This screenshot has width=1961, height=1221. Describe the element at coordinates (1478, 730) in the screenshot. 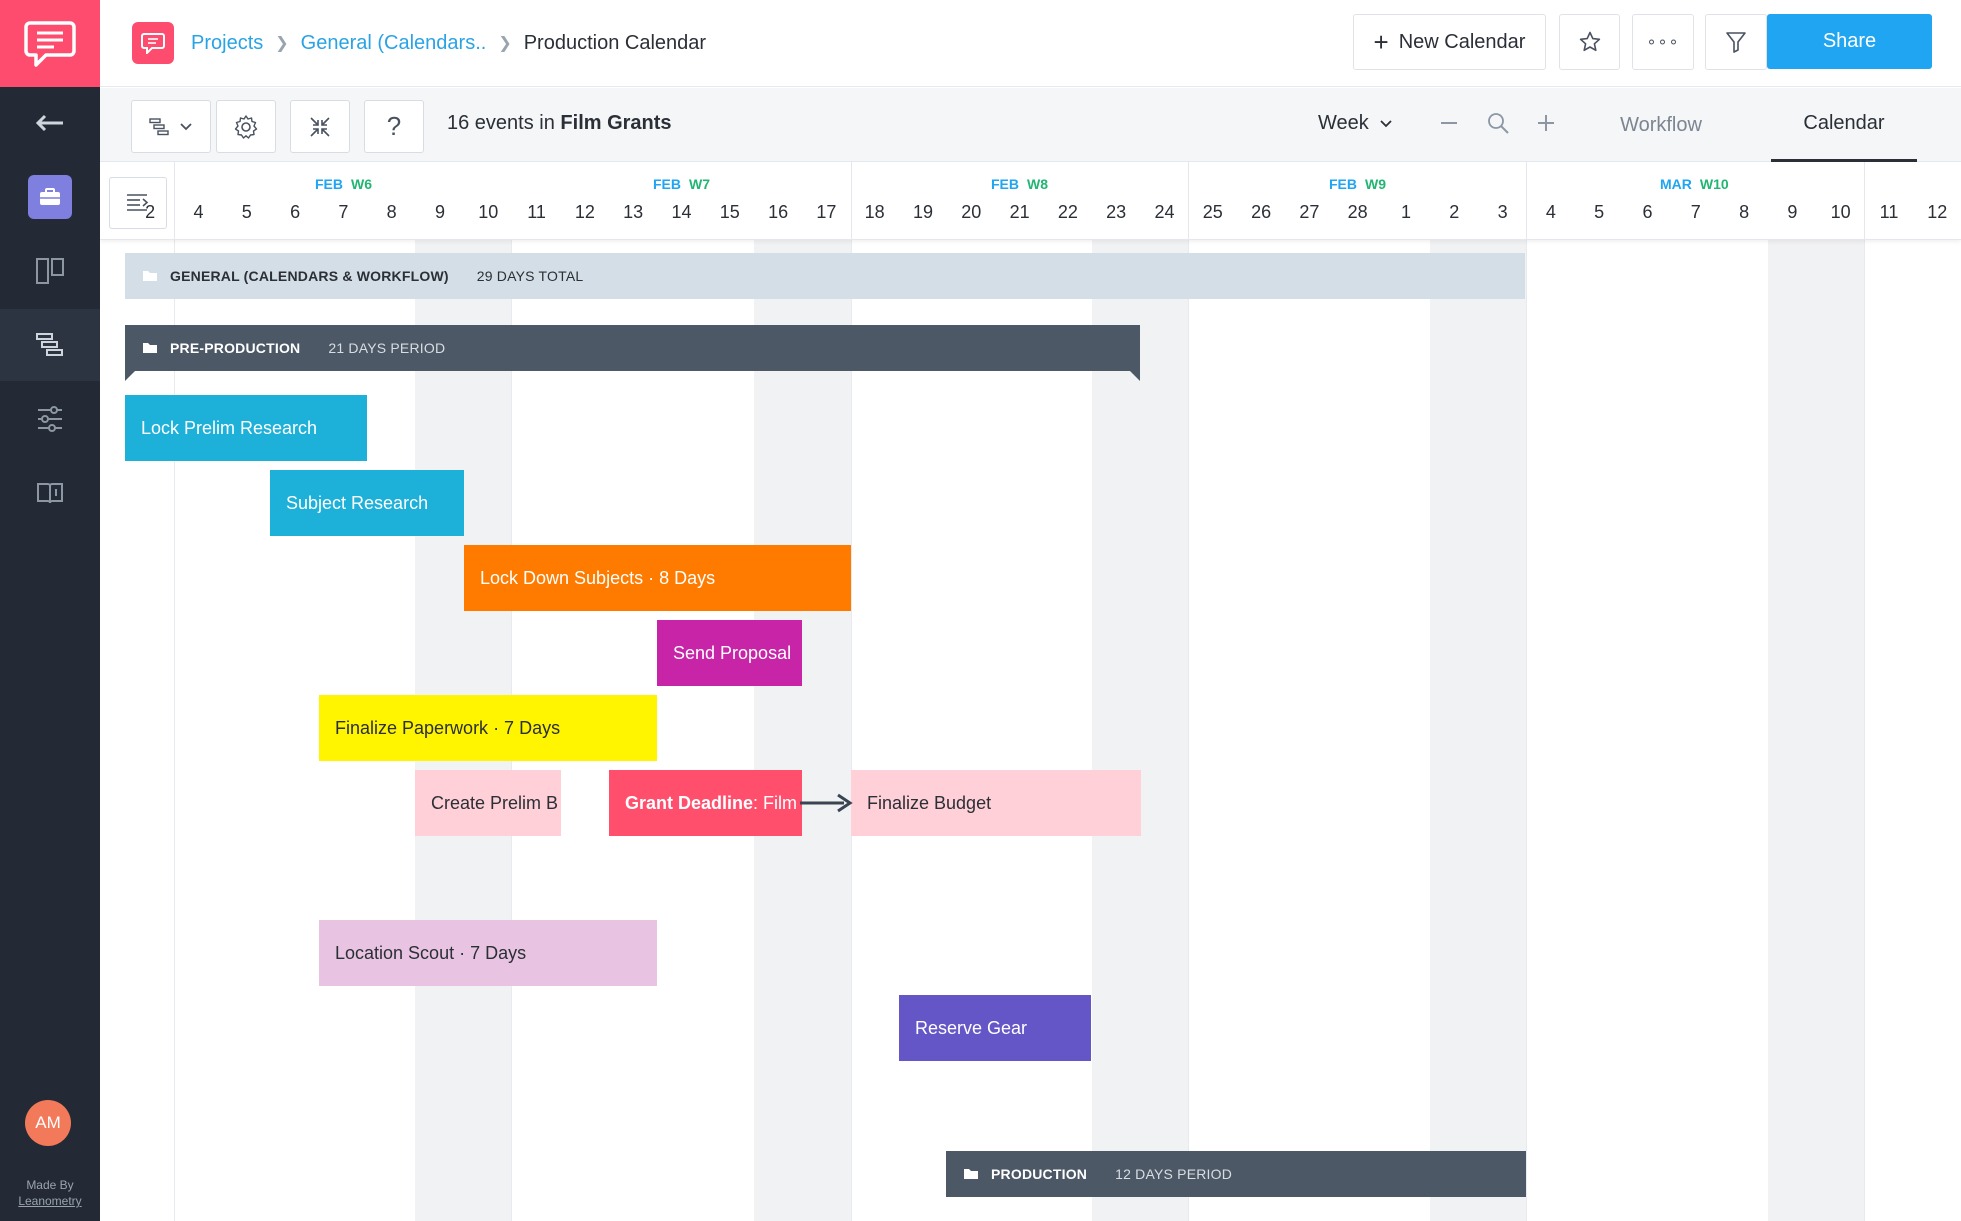

I see `weekend-column` at that location.